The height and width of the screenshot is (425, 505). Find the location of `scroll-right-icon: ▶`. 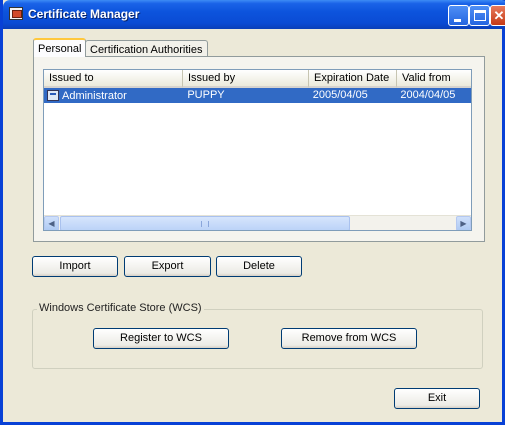

scroll-right-icon: ▶ is located at coordinates (463, 223).